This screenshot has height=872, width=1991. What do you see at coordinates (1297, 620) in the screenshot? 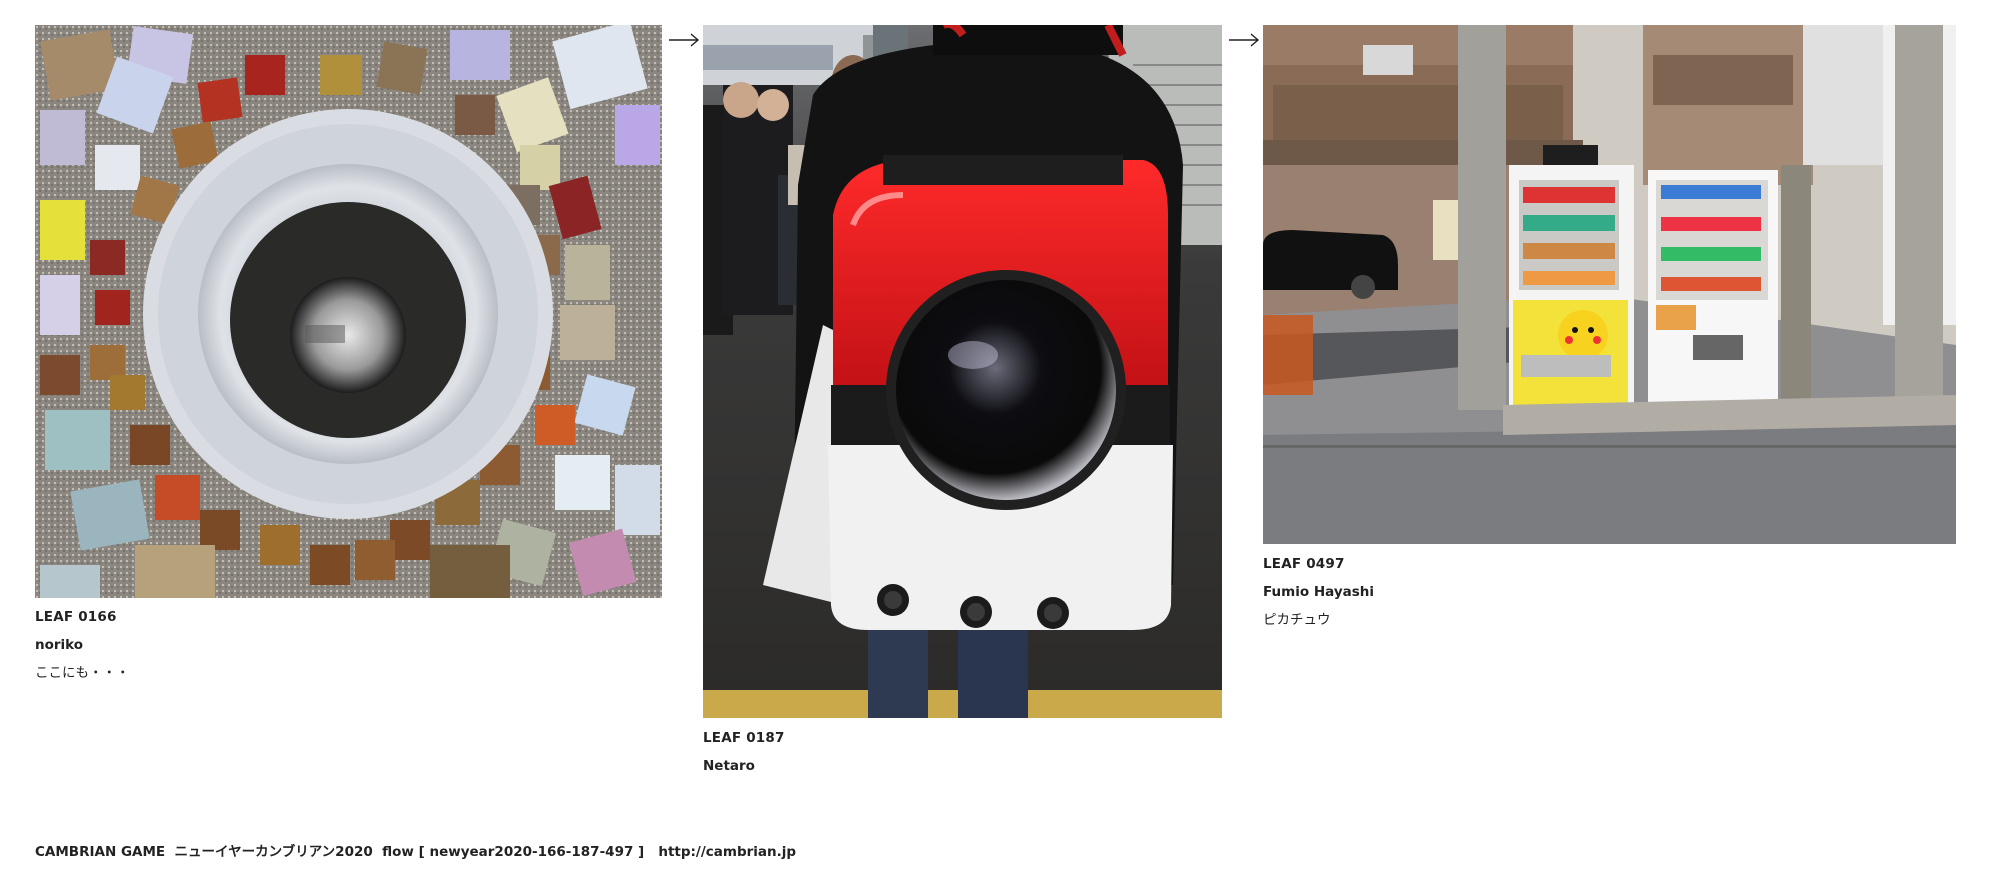
I see `leaf-title: ピカチュウ` at bounding box center [1297, 620].